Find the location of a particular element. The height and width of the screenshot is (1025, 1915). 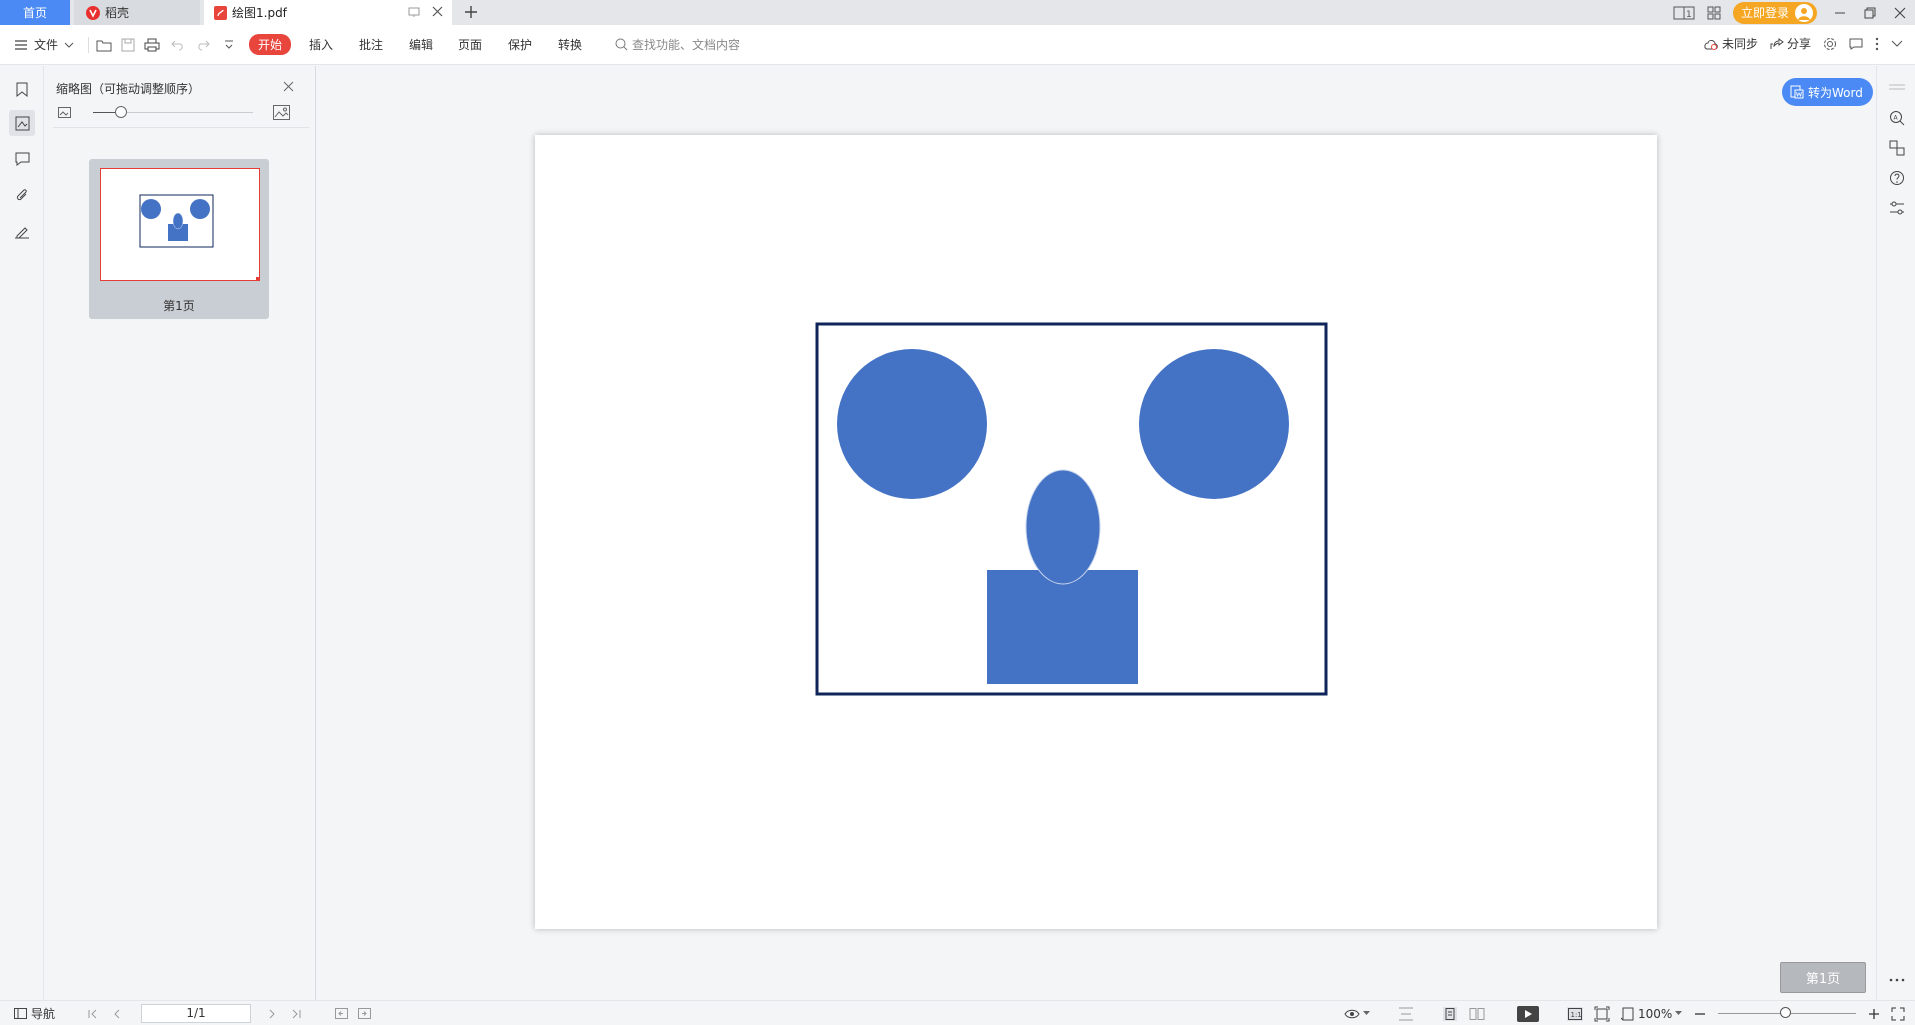

fit-width-icon is located at coordinates (1406, 1013).